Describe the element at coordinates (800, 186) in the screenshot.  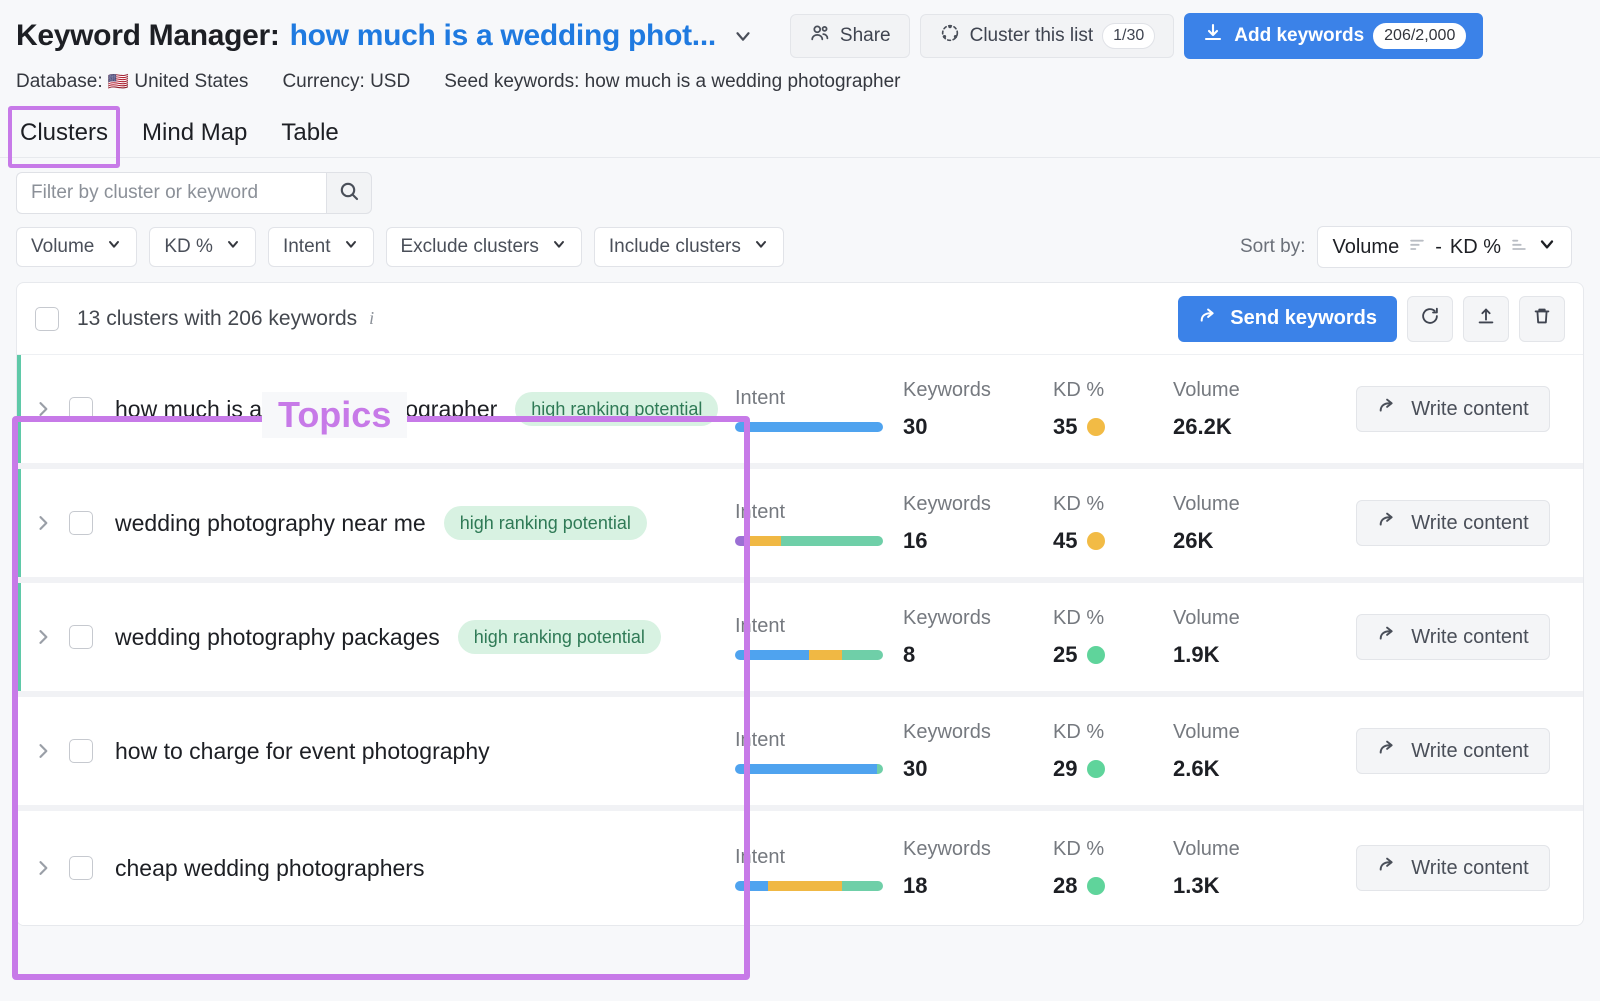
I see `filter-search-row` at that location.